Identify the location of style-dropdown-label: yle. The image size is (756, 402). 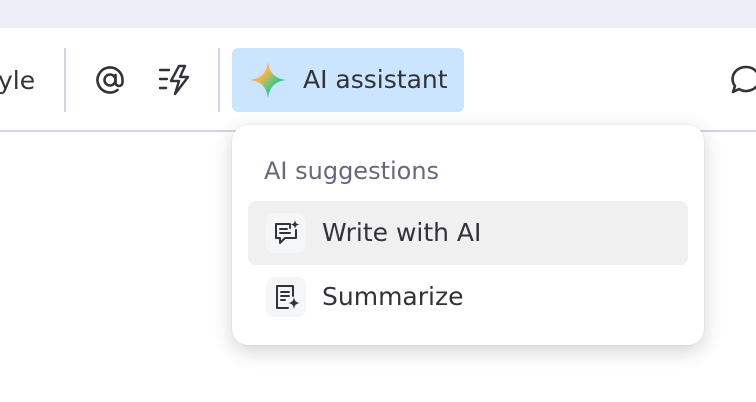
(17, 81).